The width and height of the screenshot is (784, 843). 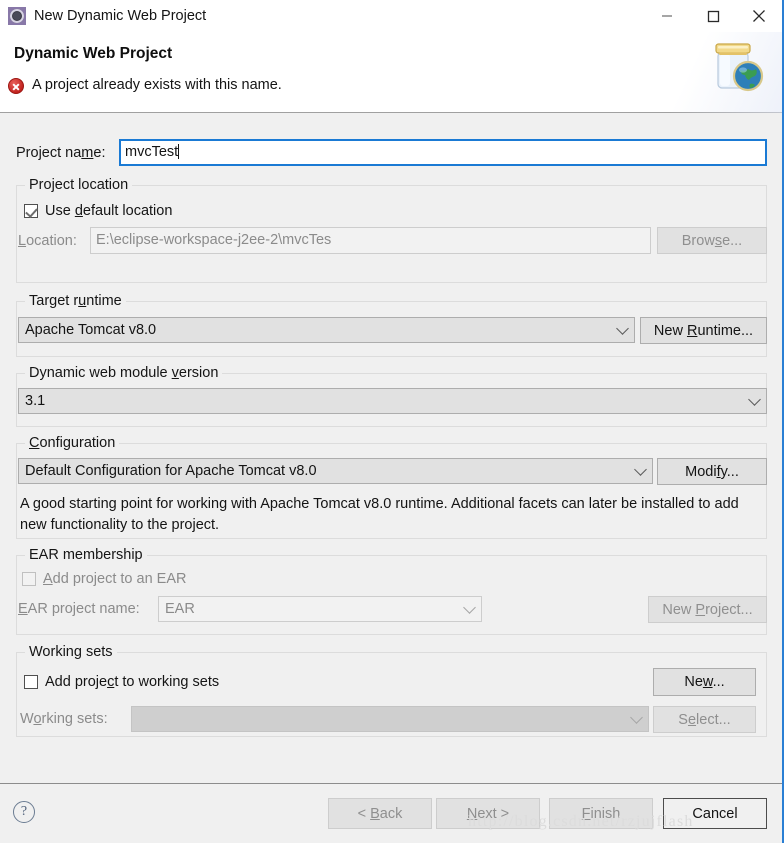 What do you see at coordinates (391, 16) in the screenshot?
I see `title-bar: New Dynamic Web Project` at bounding box center [391, 16].